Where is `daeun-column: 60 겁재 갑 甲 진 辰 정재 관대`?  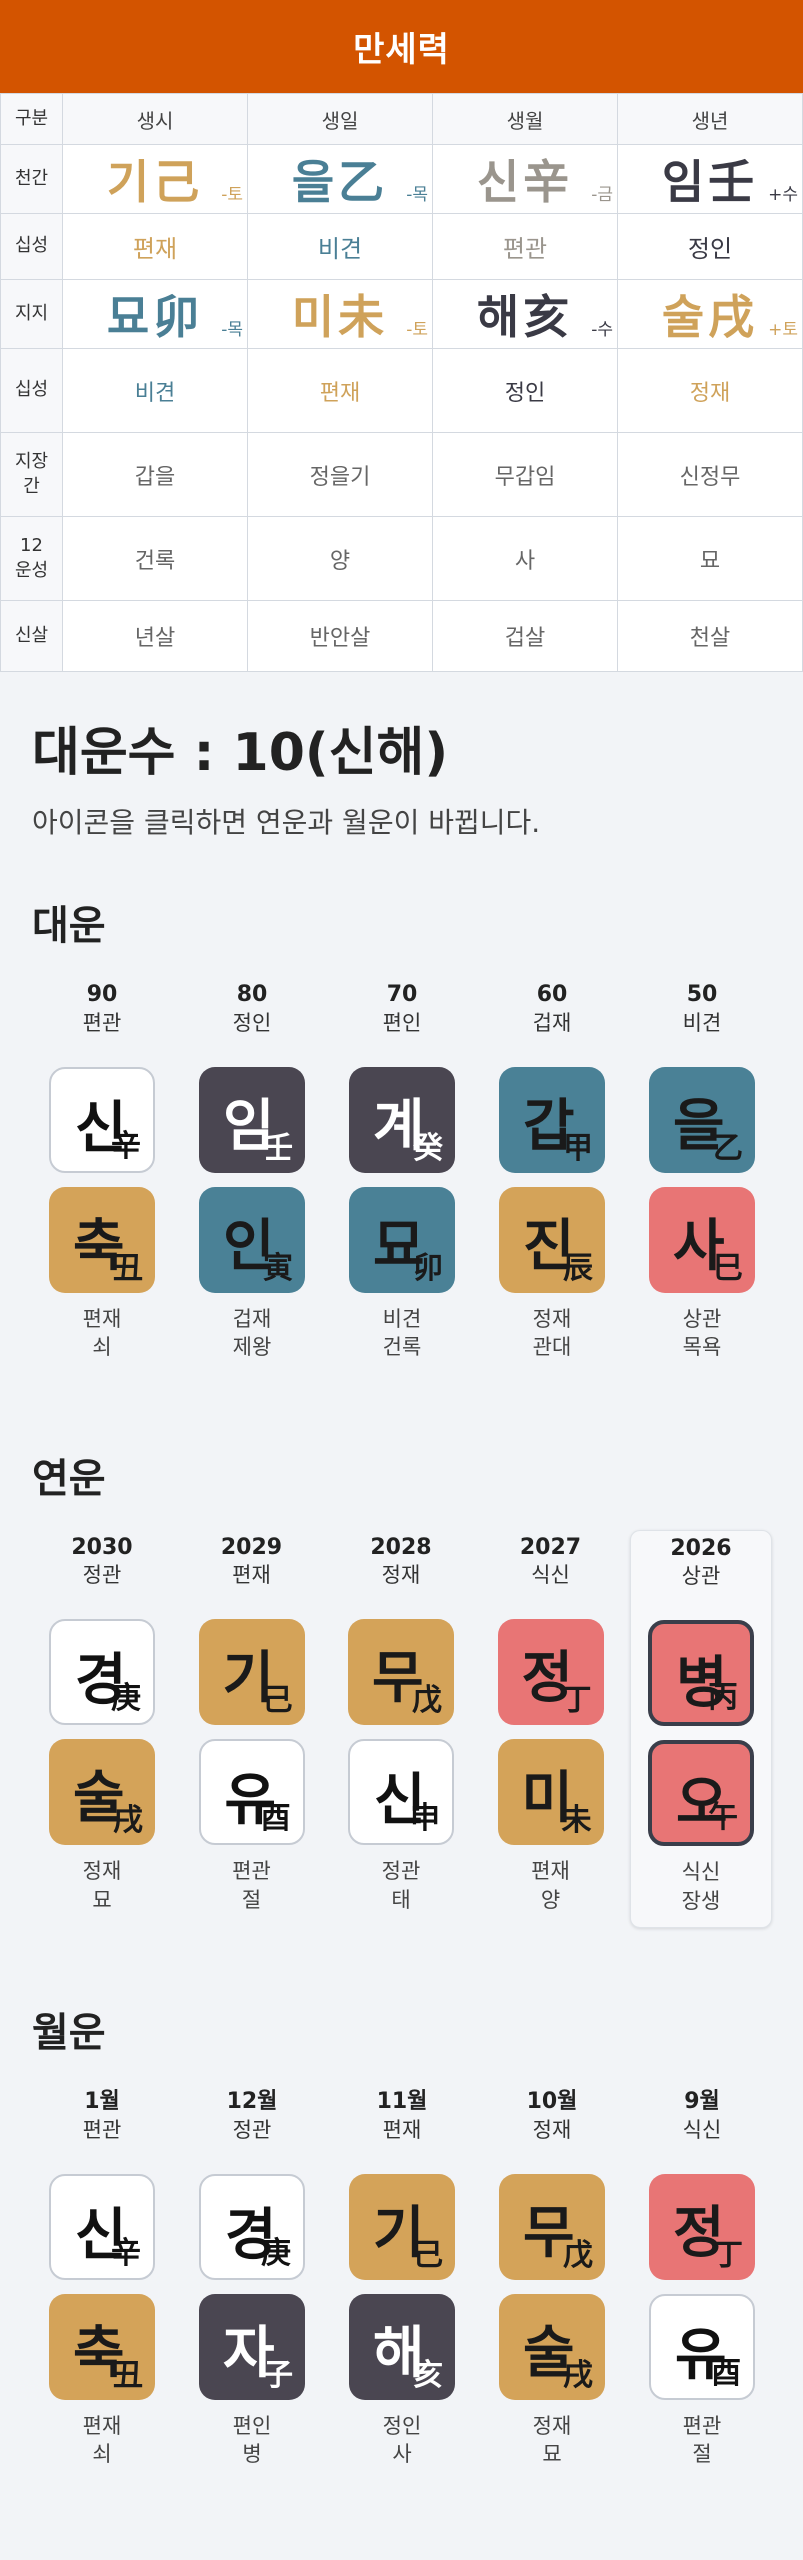
daeun-column: 60 겁재 갑 甲 진 辰 정재 관대 is located at coordinates (552, 1175).